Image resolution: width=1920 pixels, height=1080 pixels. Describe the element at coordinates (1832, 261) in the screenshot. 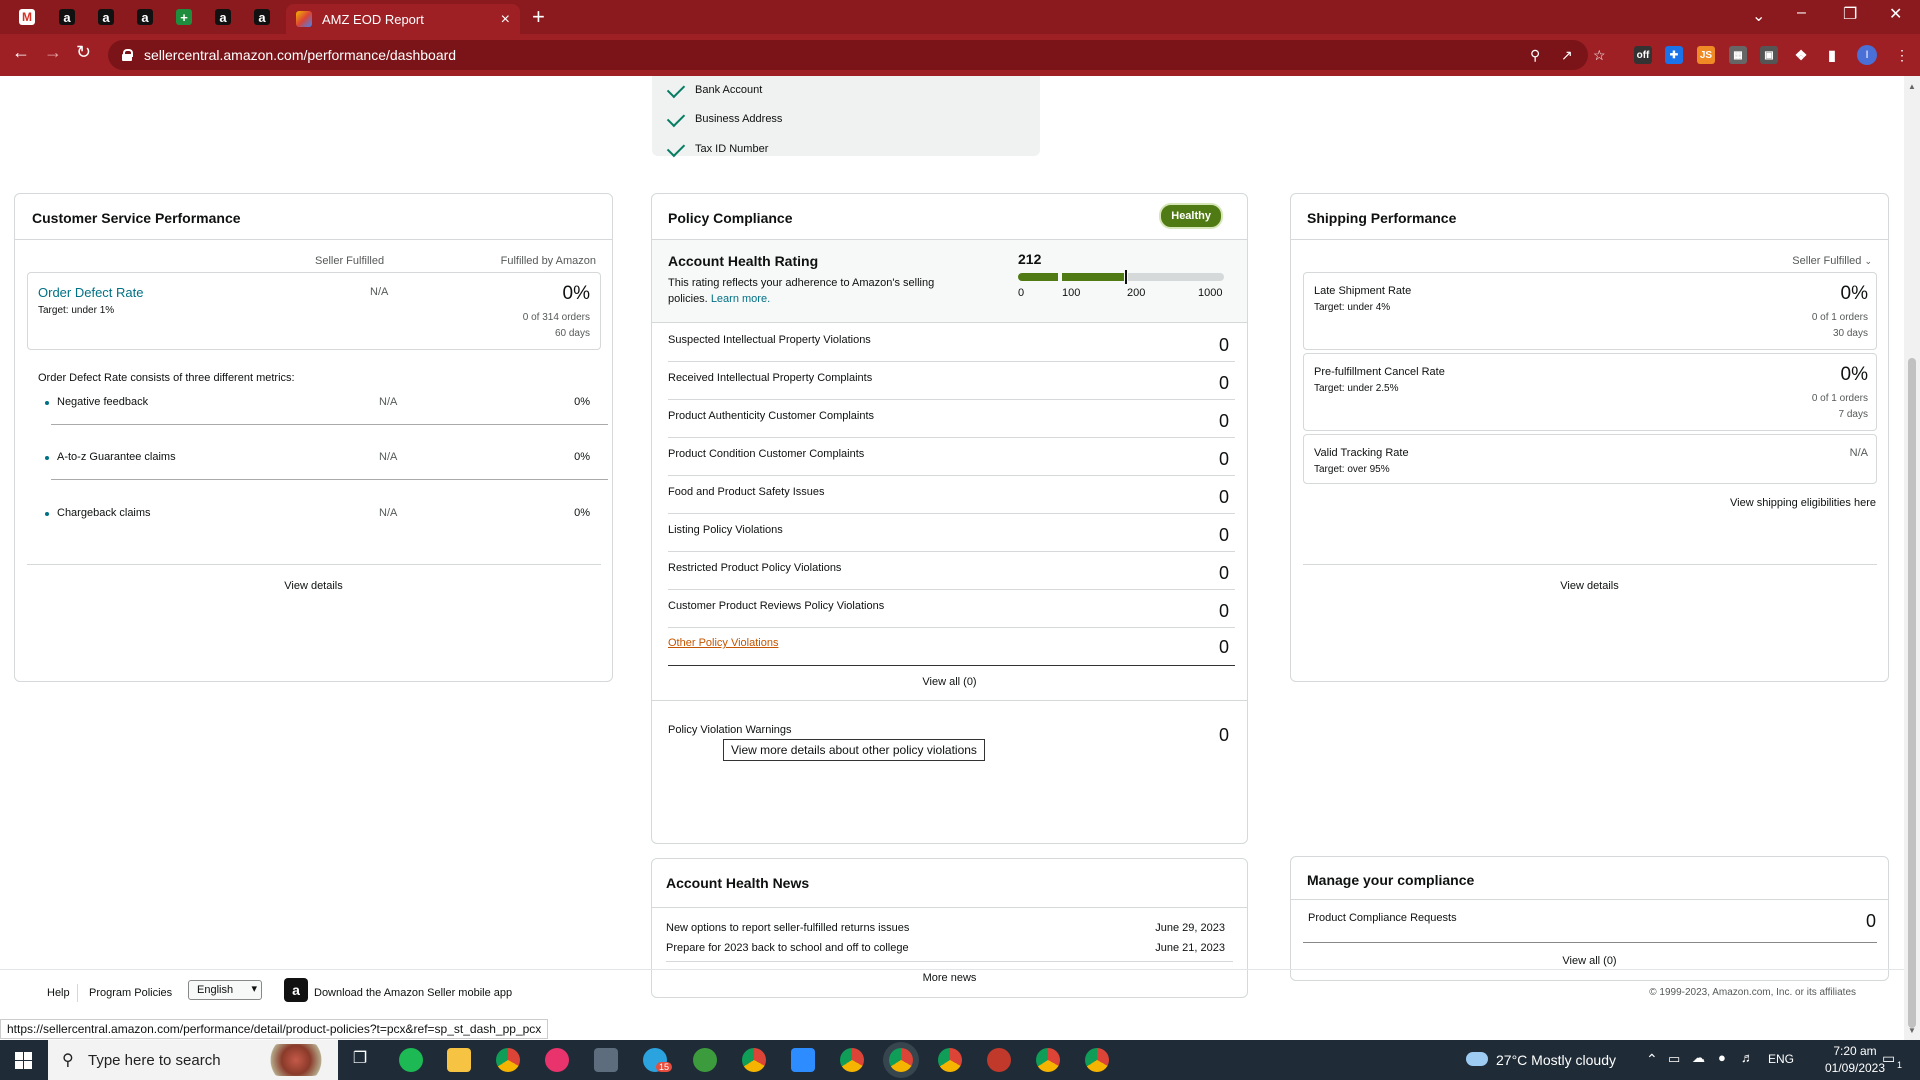

I see `shipping-filter-dropdown: Seller Fulfilled ⌄` at that location.